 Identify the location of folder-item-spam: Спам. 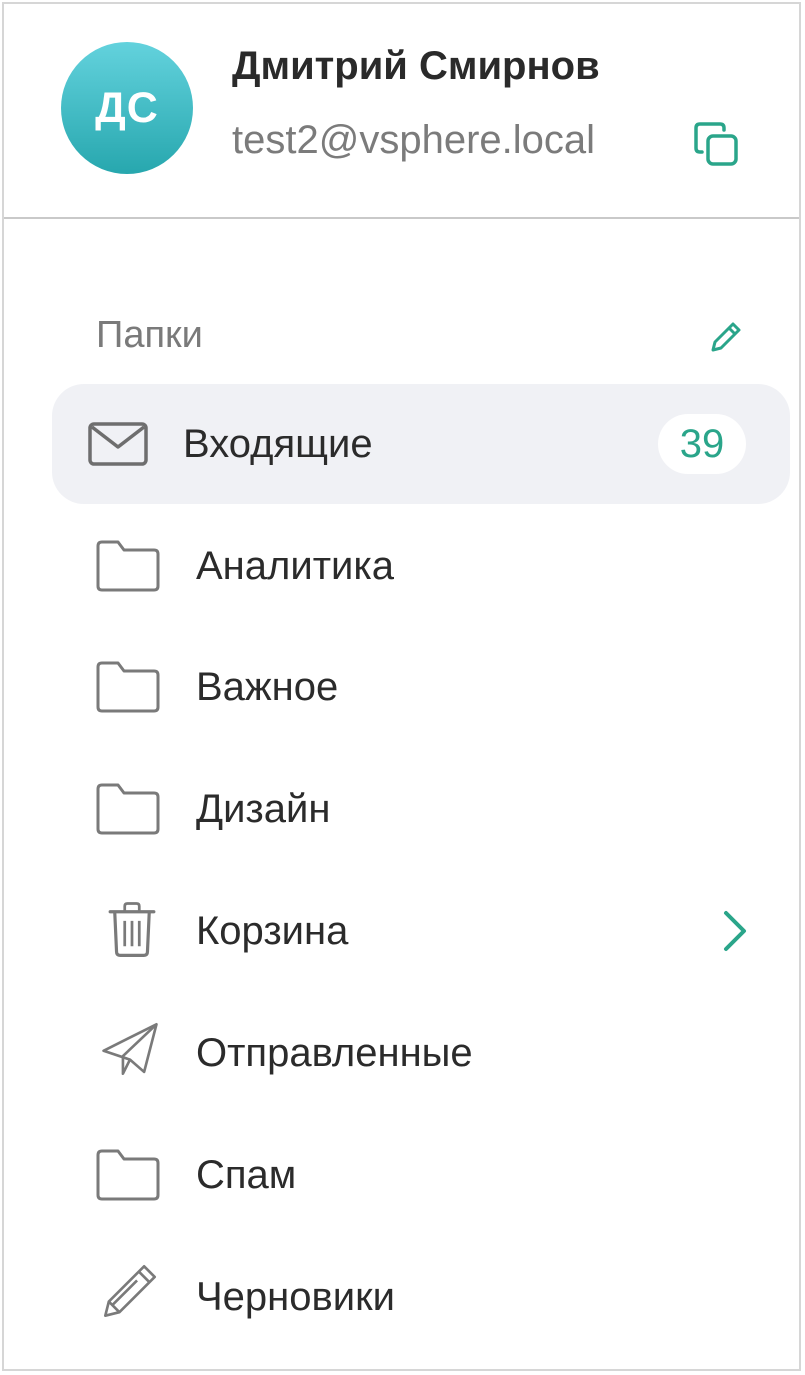
(421, 1175).